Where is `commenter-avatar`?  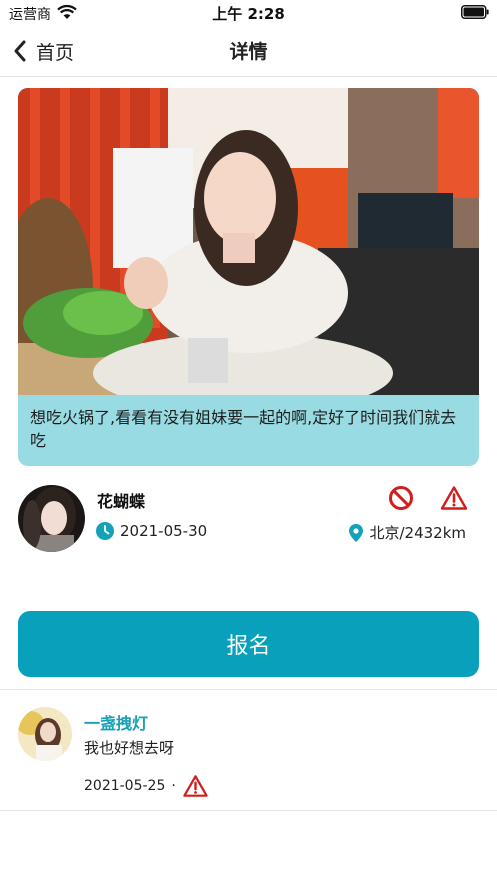 commenter-avatar is located at coordinates (45, 734).